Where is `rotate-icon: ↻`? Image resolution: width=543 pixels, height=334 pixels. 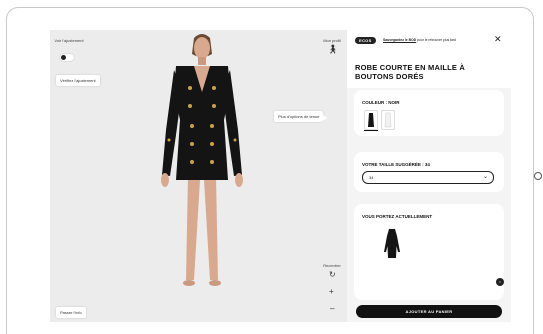 rotate-icon: ↻ is located at coordinates (332, 274).